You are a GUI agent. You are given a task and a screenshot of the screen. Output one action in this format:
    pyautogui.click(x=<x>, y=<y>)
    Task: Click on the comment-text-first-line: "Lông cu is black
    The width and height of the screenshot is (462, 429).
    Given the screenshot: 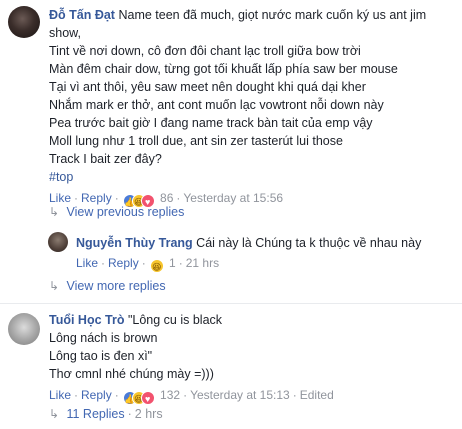 What is the action you would take?
    pyautogui.click(x=175, y=320)
    